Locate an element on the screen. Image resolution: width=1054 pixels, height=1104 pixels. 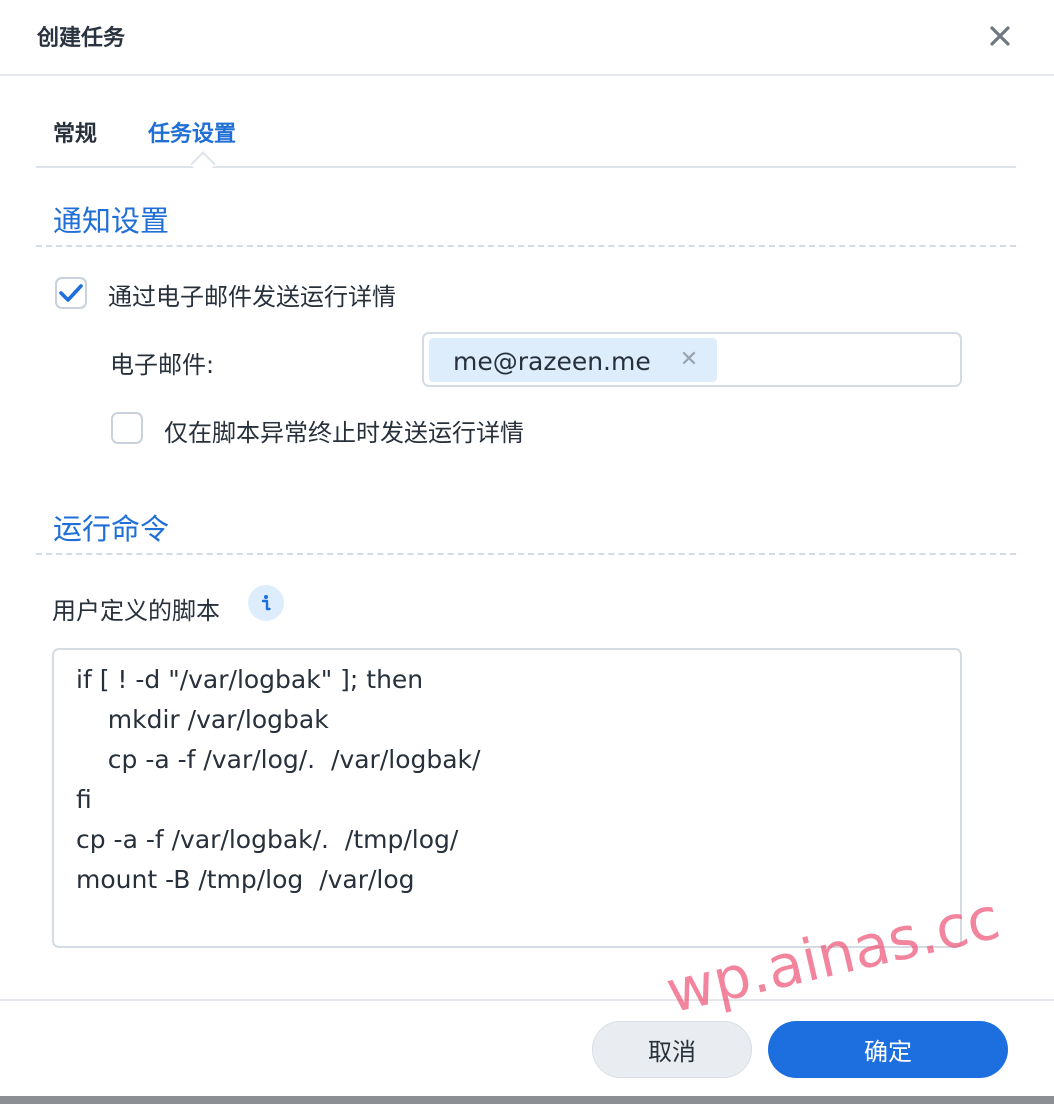
remove-email-icon: ✕ is located at coordinates (689, 360).